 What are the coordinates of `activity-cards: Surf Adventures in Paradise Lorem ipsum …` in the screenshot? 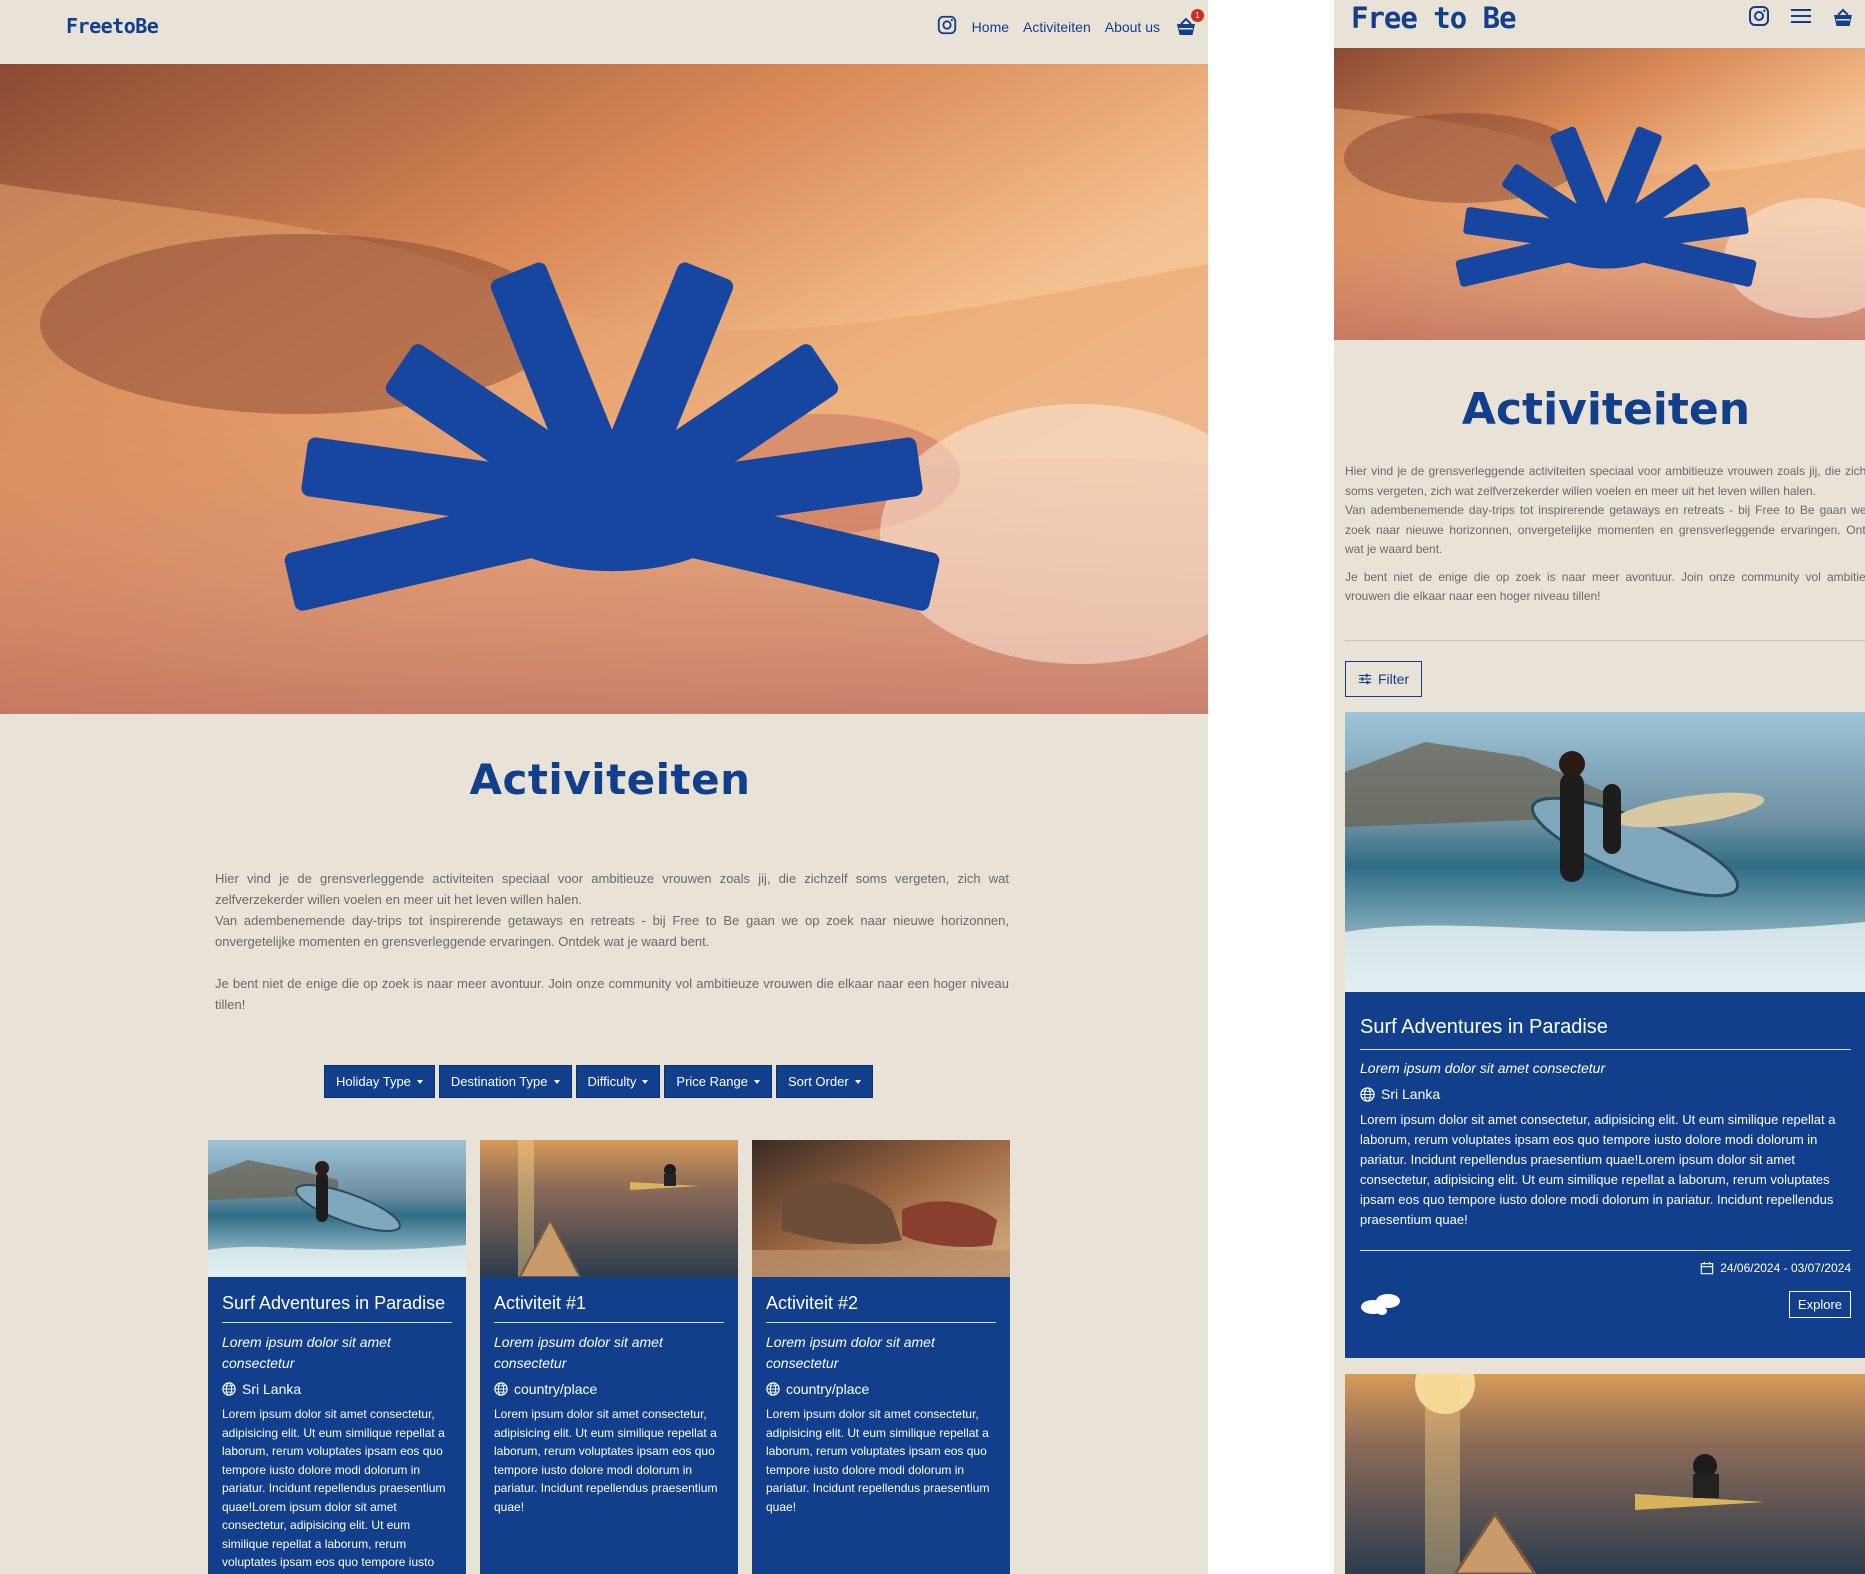 It's located at (609, 1357).